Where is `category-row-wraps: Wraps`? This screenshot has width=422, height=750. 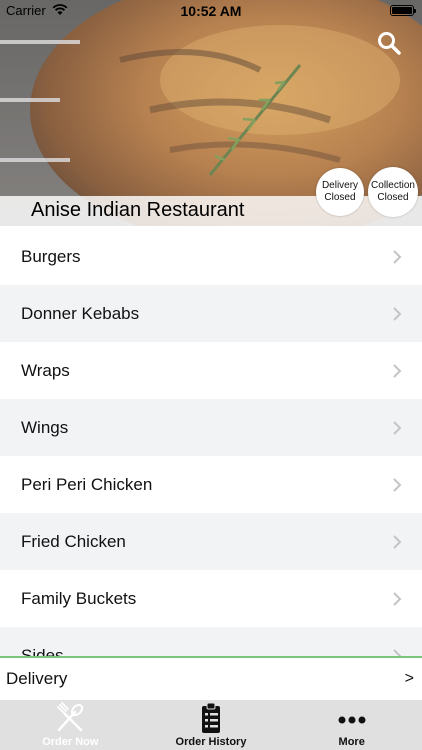 category-row-wraps: Wraps is located at coordinates (211, 370).